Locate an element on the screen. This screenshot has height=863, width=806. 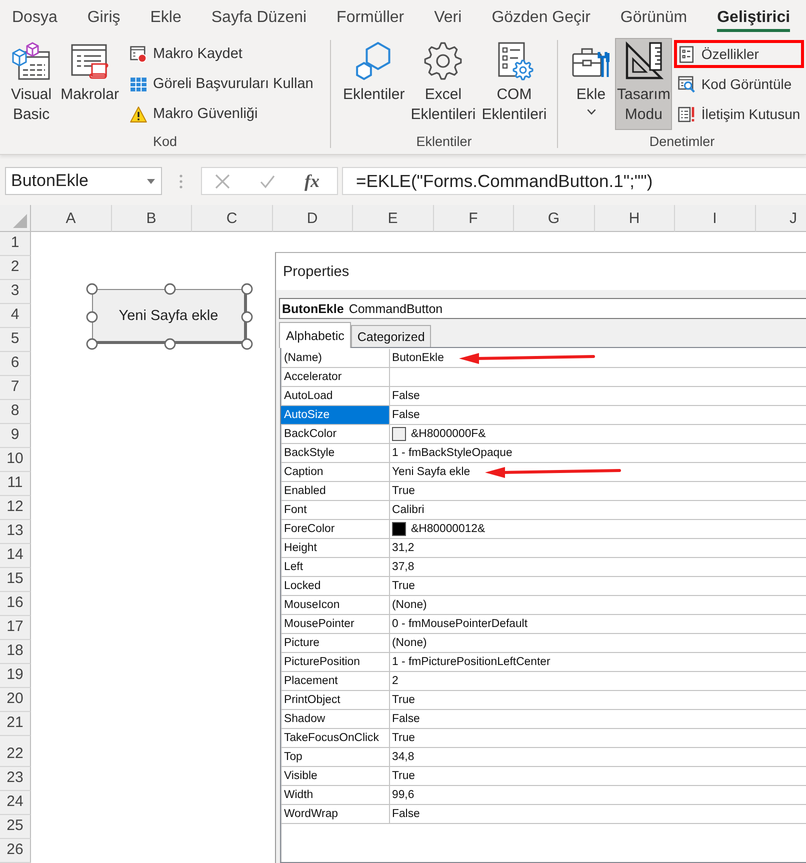
row-header: 19 is located at coordinates (15, 676).